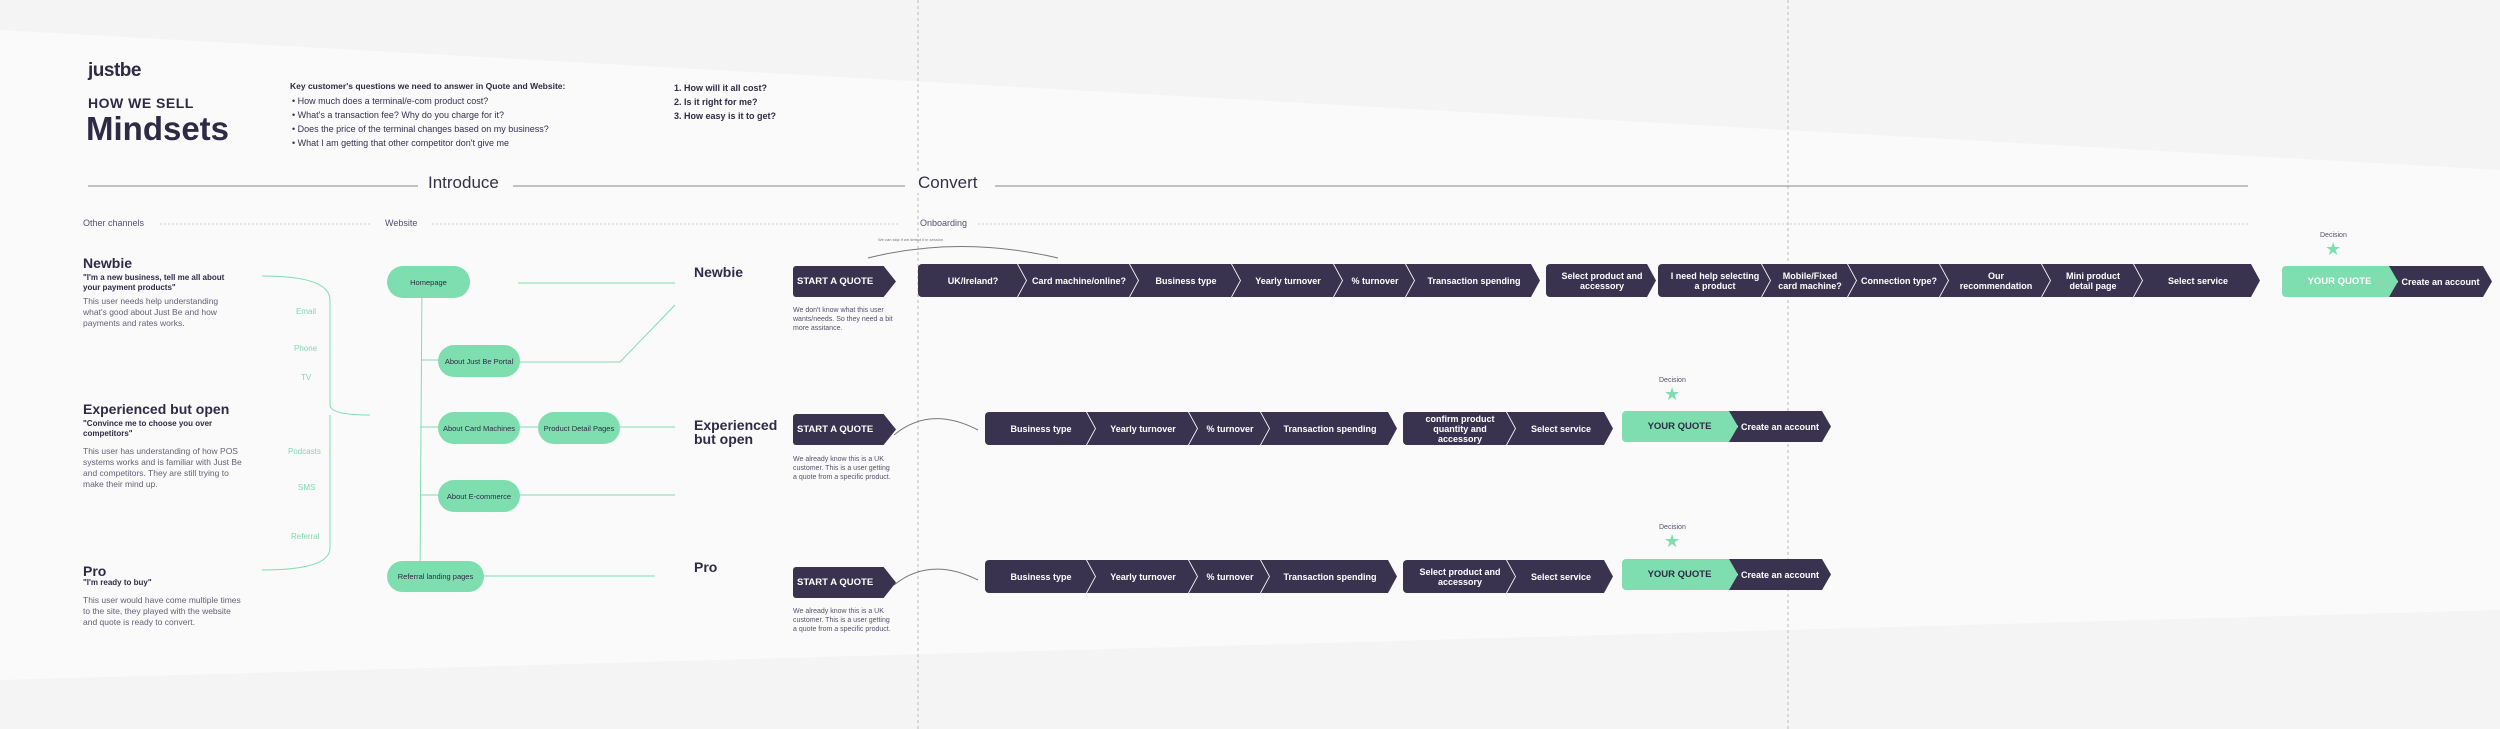 The width and height of the screenshot is (2500, 729). What do you see at coordinates (435, 576) in the screenshot?
I see `page-referral-landing: Referral landing pages` at bounding box center [435, 576].